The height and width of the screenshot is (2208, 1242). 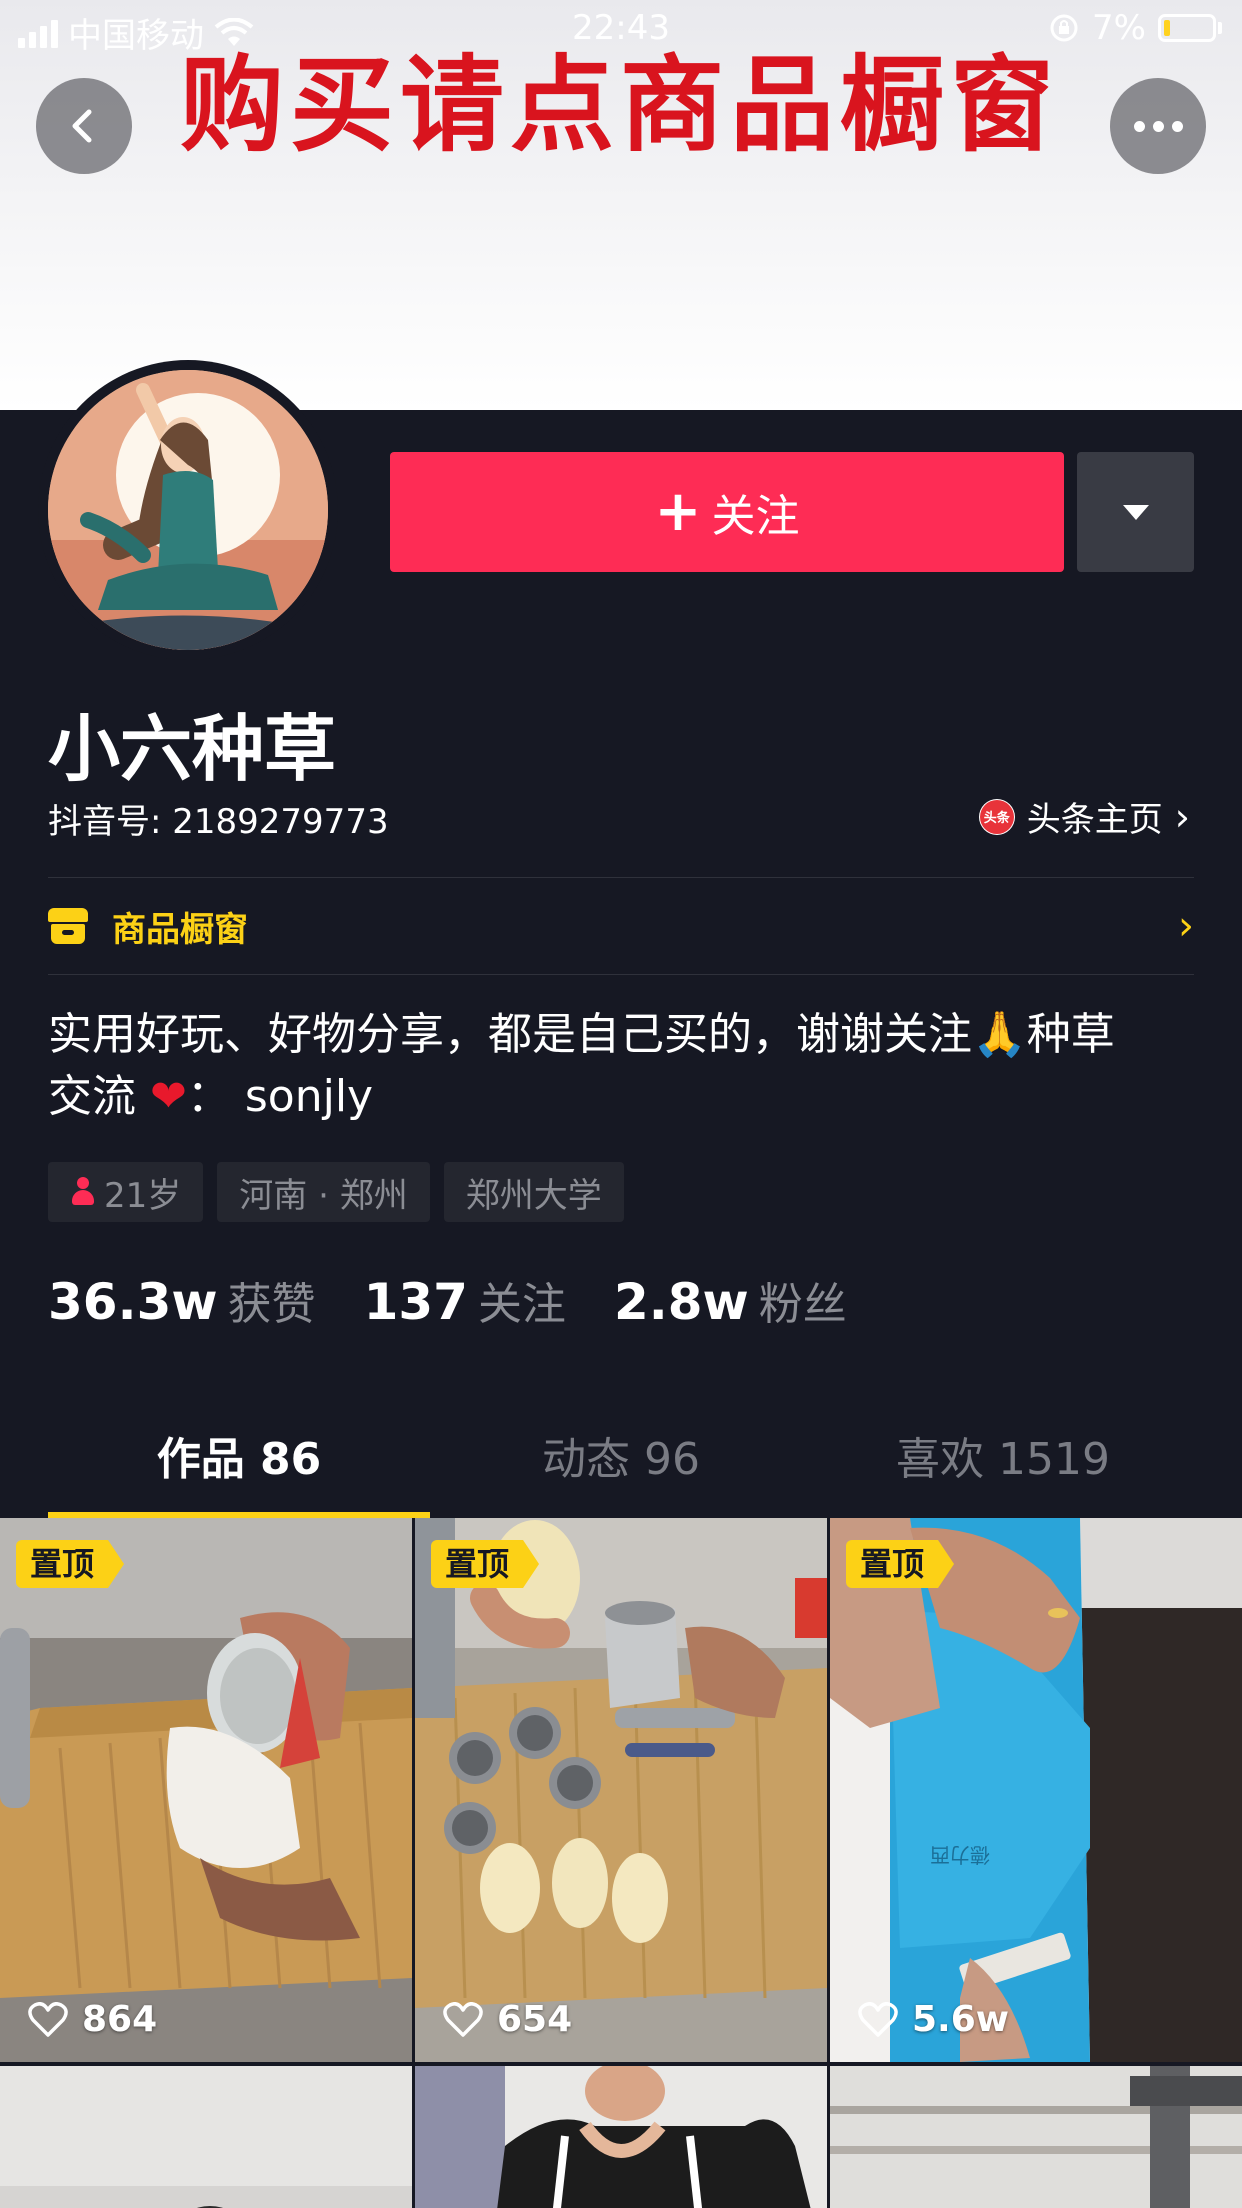 What do you see at coordinates (1064, 28) in the screenshot?
I see `orientation-lock-icon` at bounding box center [1064, 28].